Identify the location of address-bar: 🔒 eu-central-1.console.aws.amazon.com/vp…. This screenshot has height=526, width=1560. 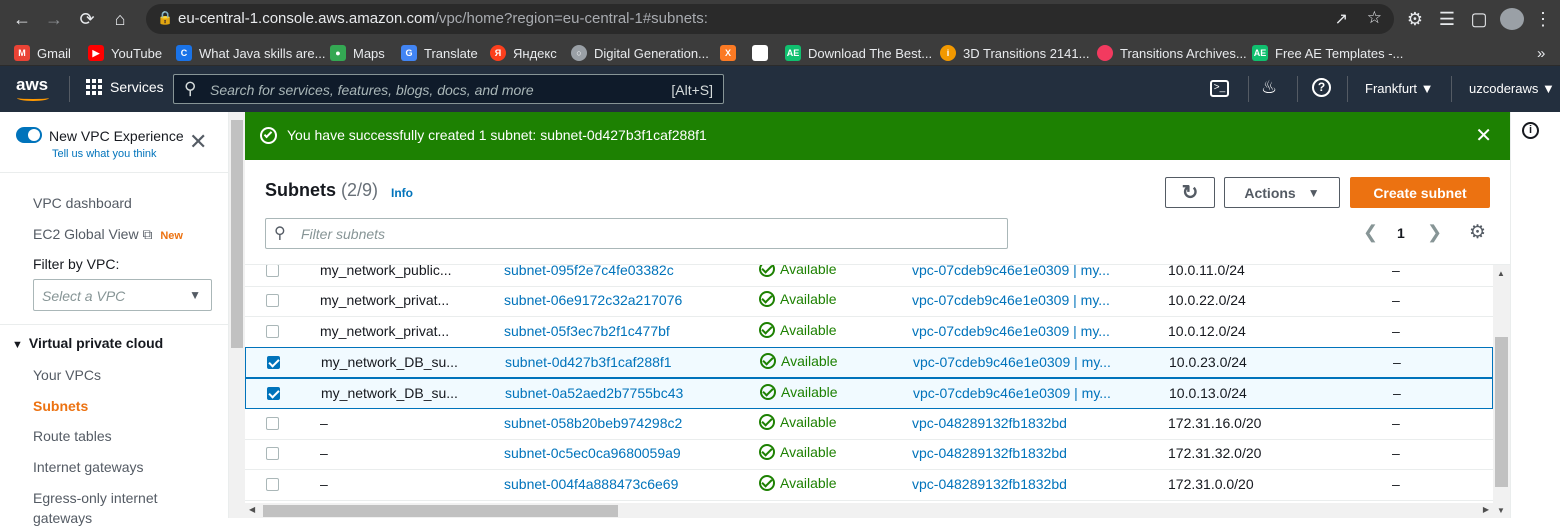
(770, 19).